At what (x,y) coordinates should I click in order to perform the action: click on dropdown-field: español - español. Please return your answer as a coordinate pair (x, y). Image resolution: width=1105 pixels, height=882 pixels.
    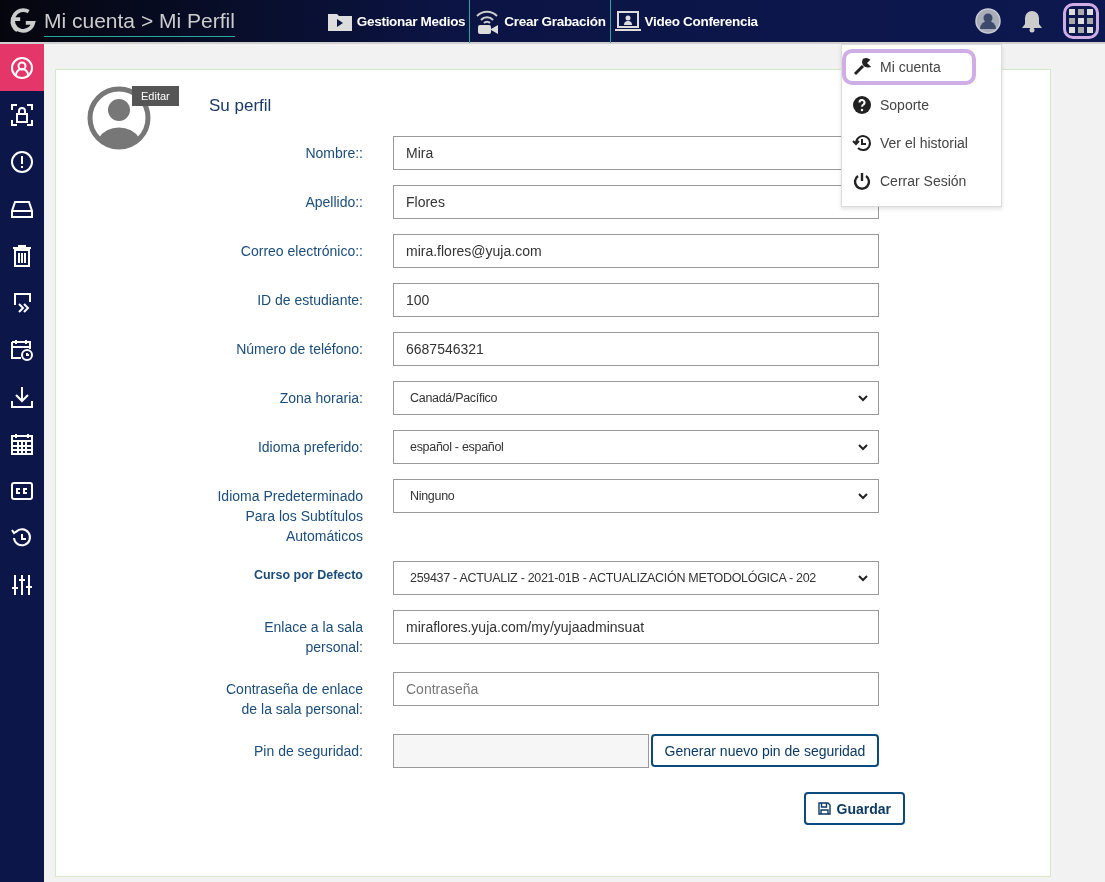
    Looking at the image, I should click on (636, 447).